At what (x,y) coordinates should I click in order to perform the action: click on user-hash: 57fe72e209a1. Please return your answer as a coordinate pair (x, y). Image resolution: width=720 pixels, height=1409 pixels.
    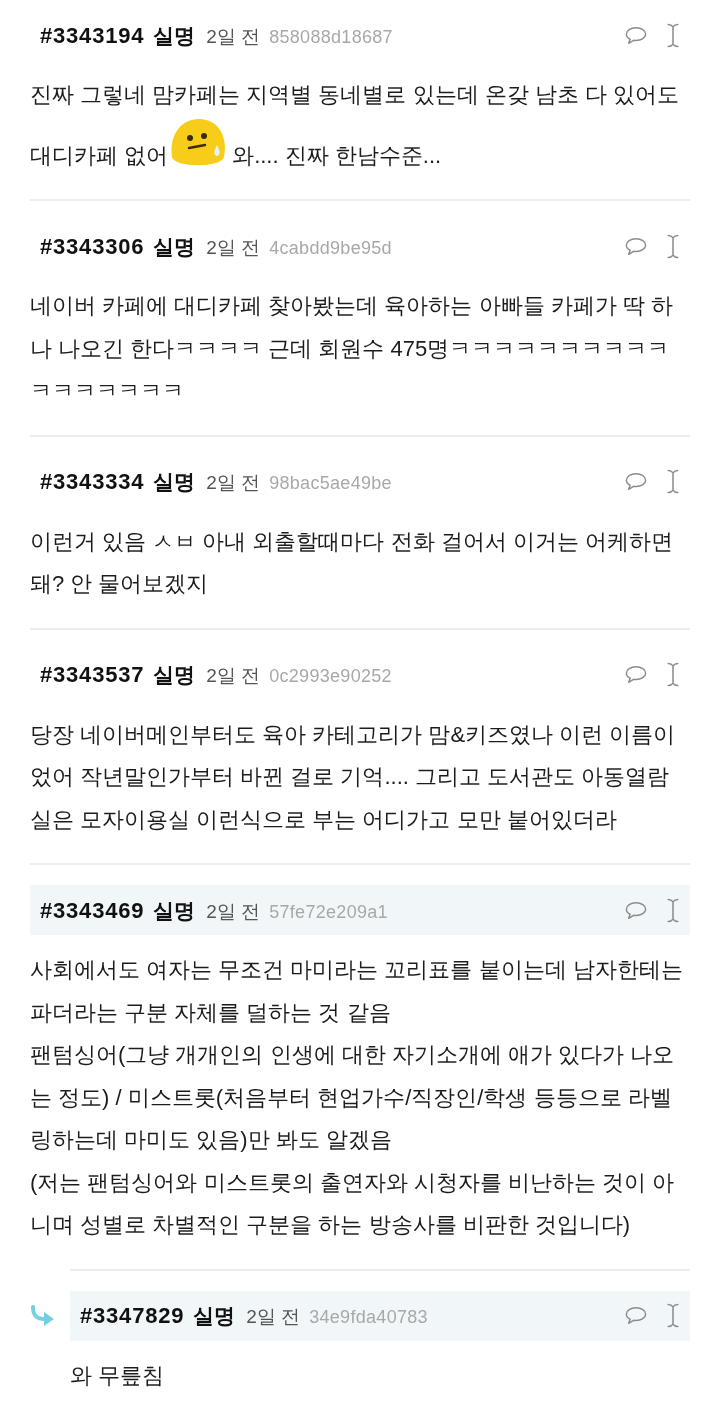
    Looking at the image, I should click on (328, 912).